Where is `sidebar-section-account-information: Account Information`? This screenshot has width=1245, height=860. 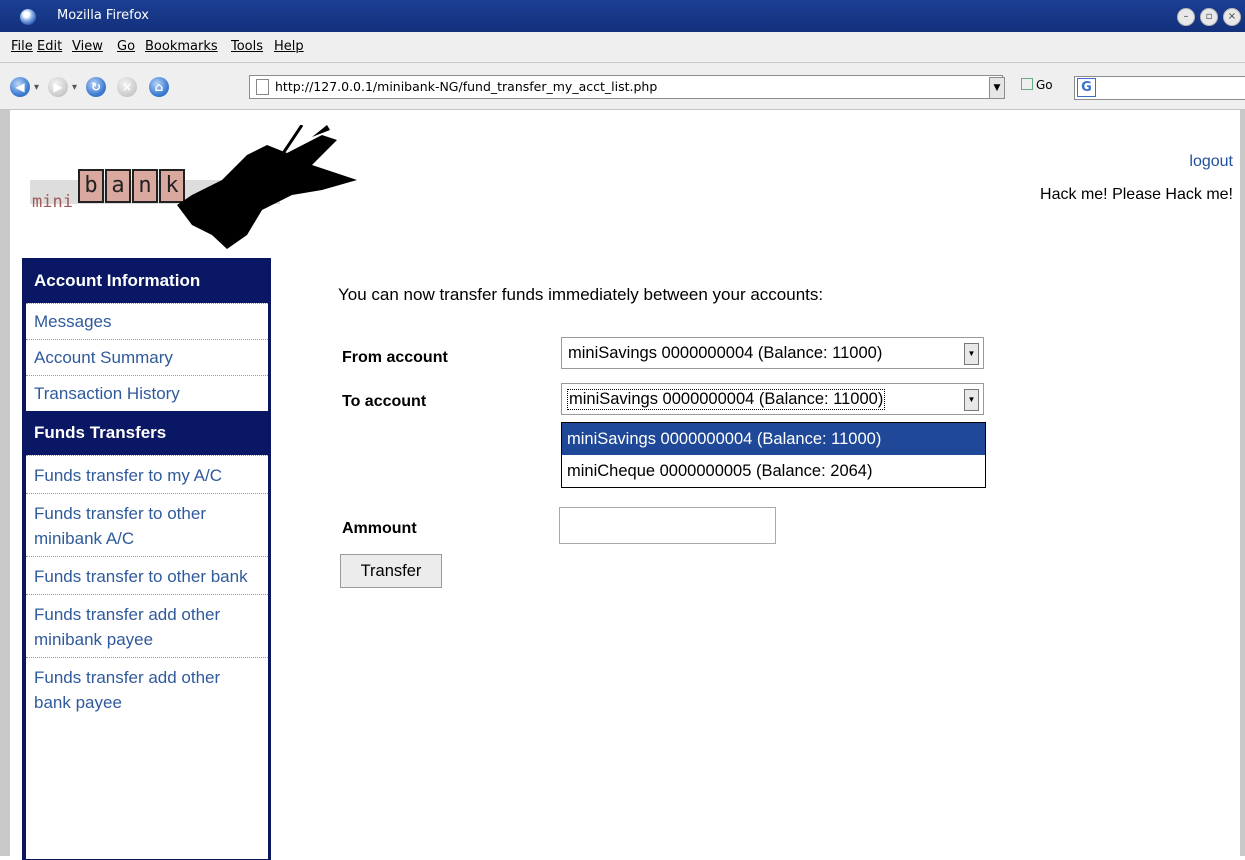
sidebar-section-account-information: Account Information is located at coordinates (147, 281).